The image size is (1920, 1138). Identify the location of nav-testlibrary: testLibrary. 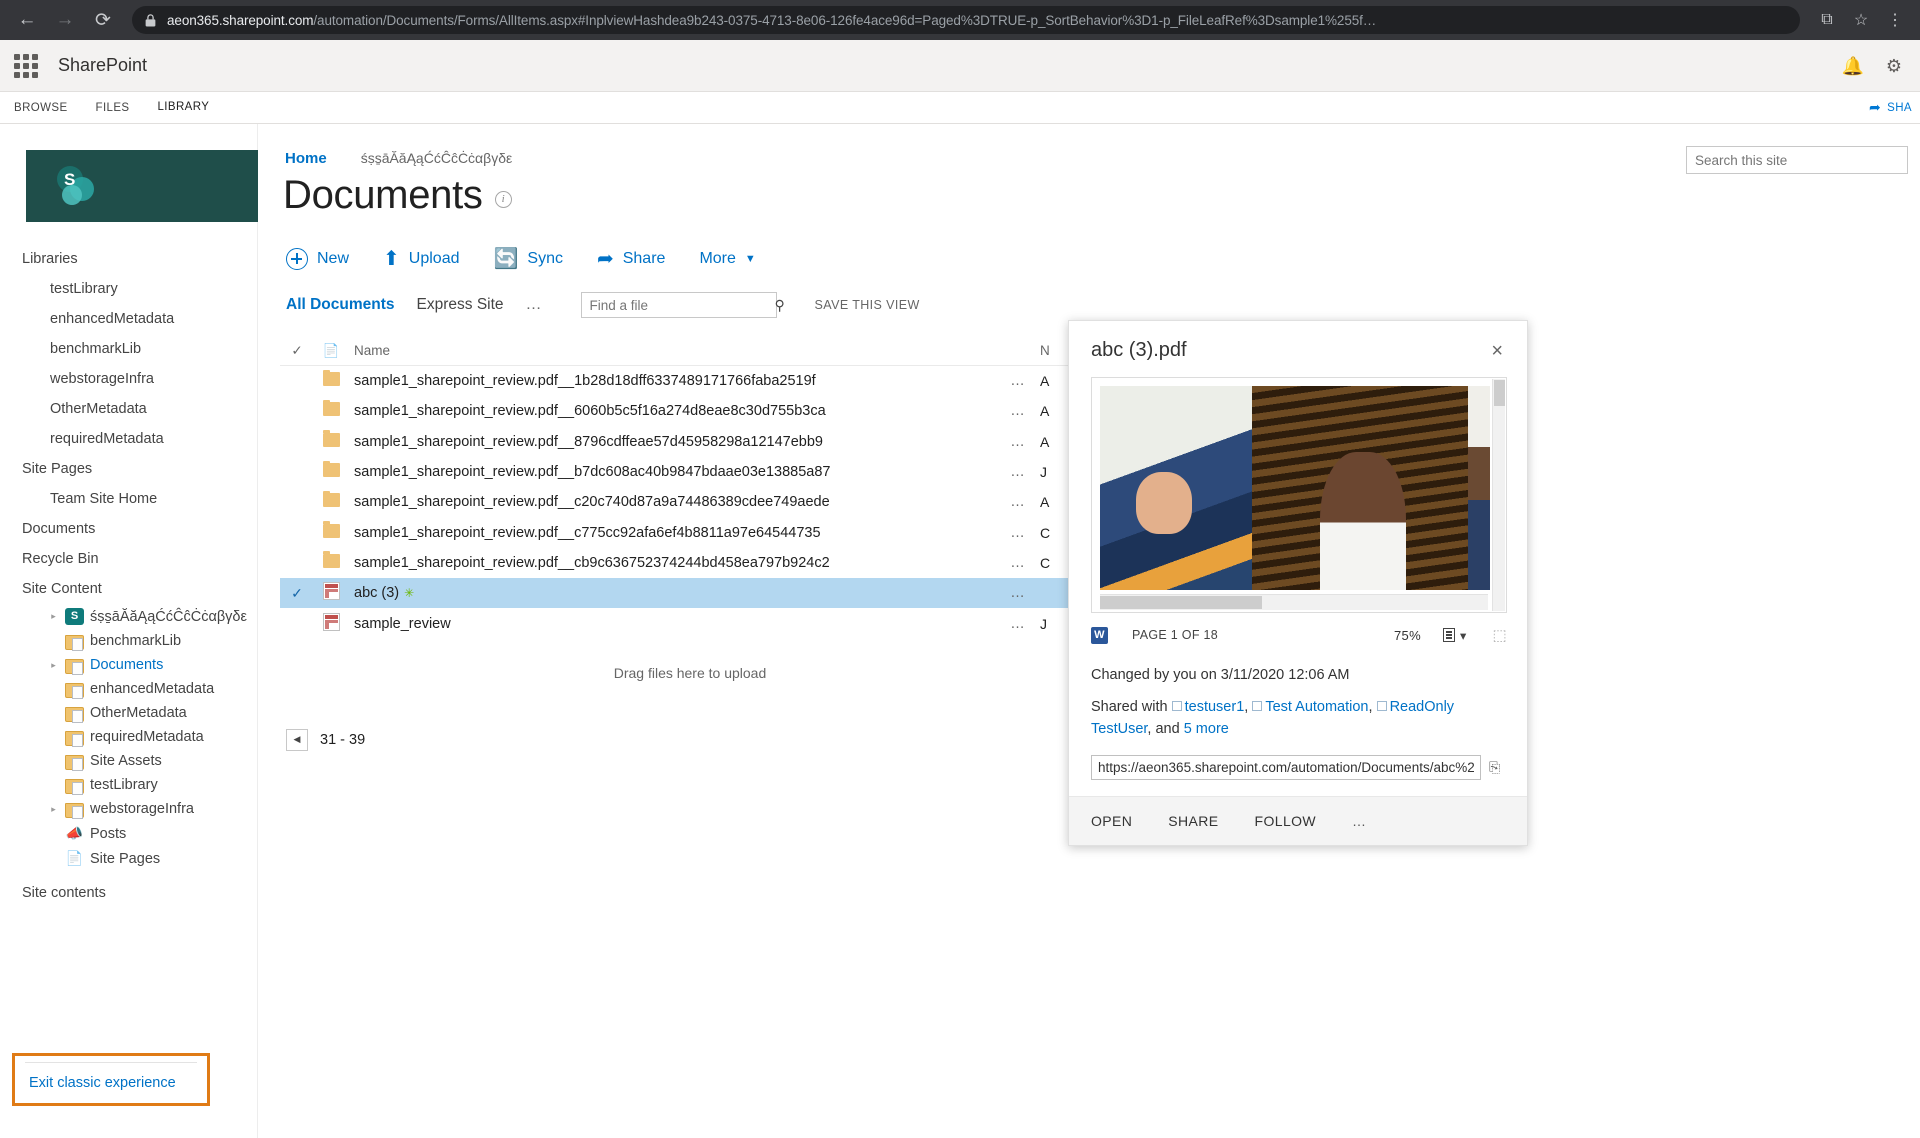
(128, 289).